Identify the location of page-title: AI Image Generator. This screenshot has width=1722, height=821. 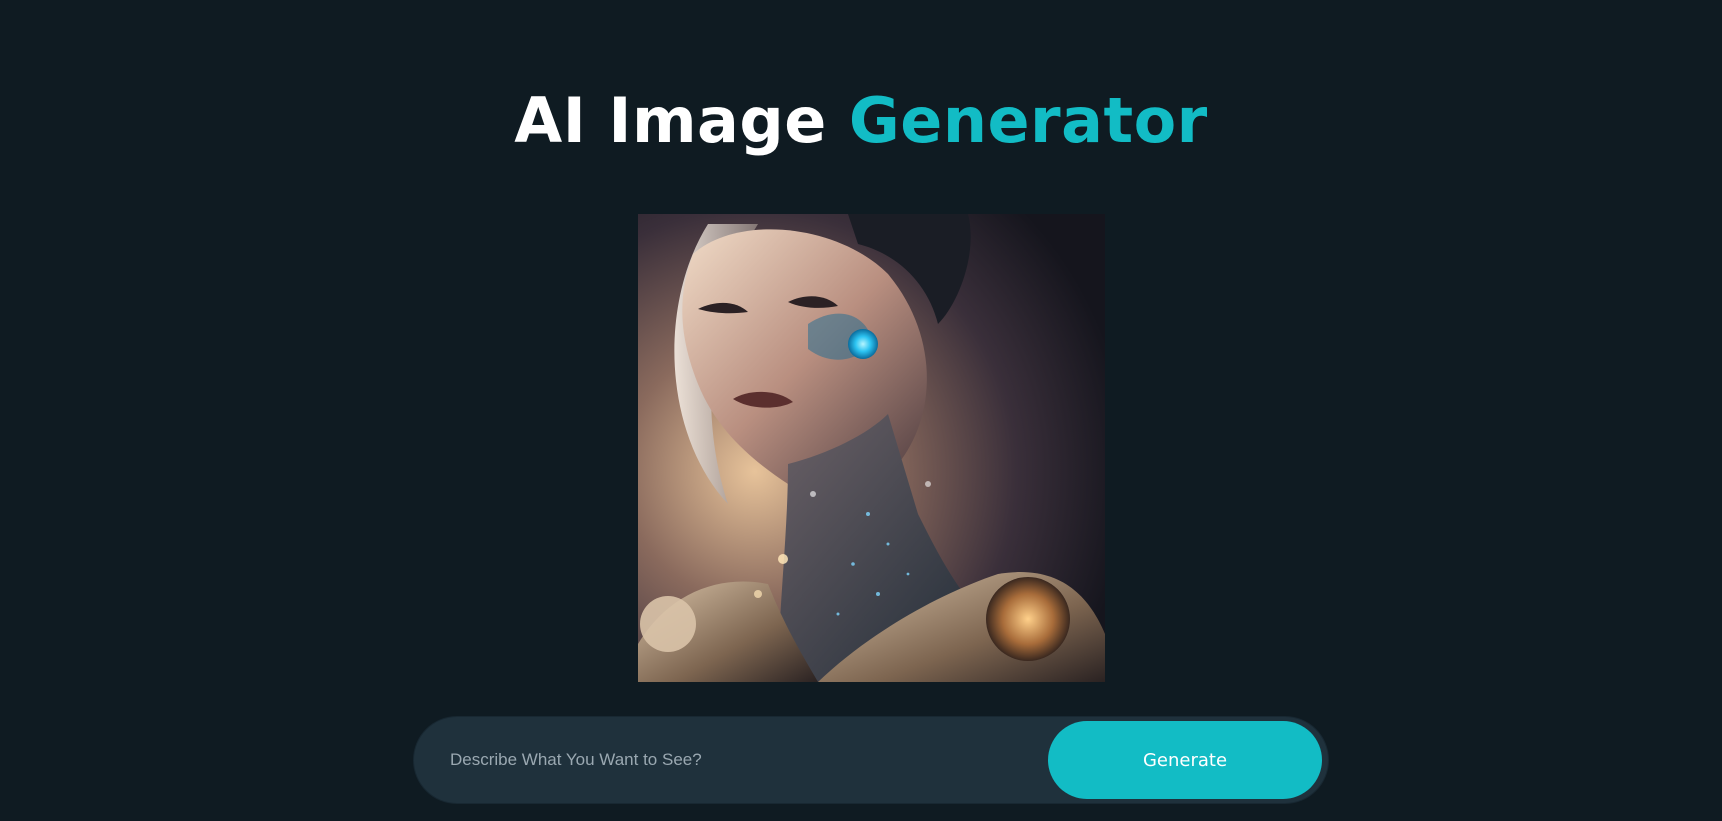
(861, 121).